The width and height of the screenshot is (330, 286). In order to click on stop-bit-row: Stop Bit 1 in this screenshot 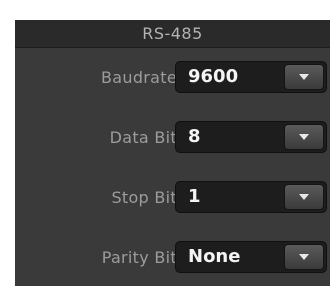, I will do `click(172, 198)`.